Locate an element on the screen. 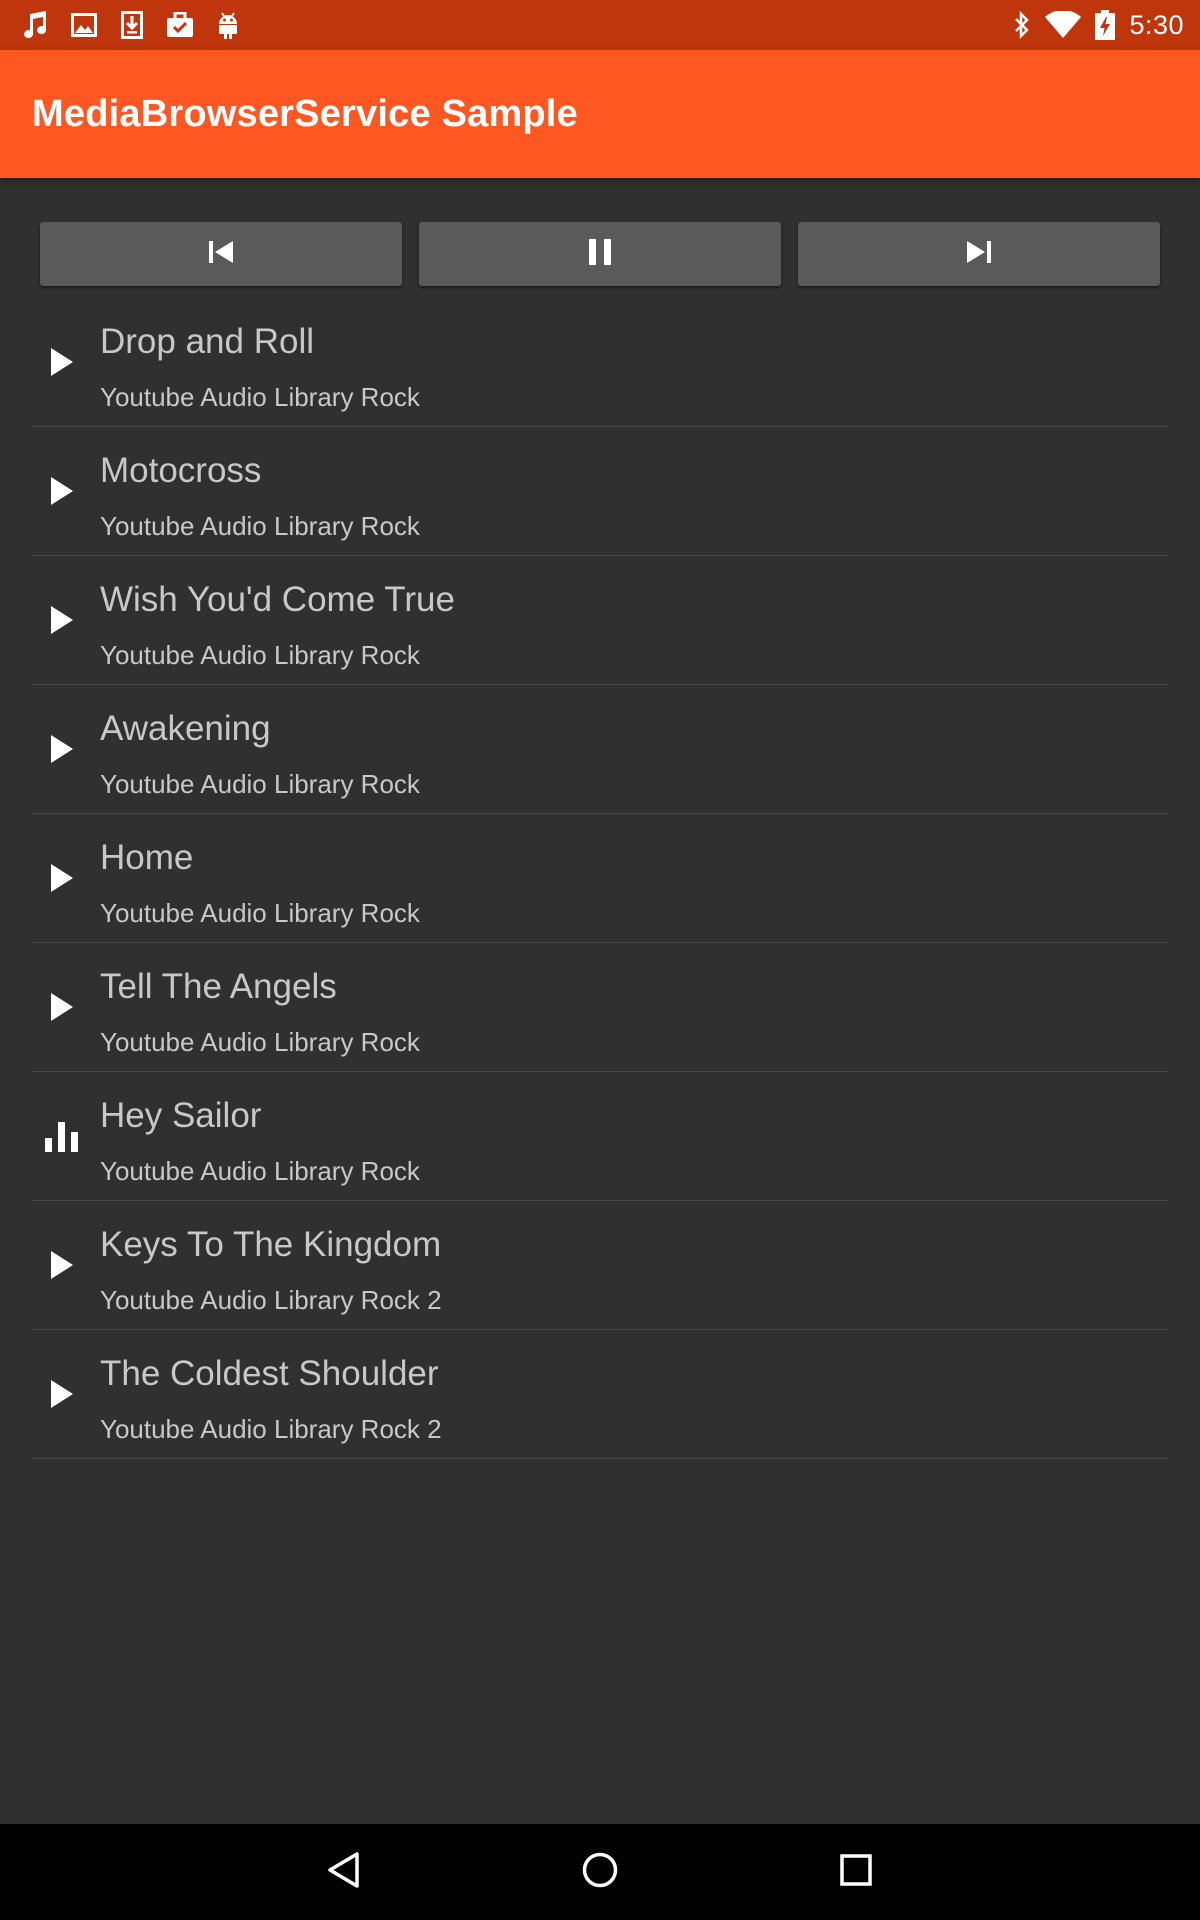  track-title: Keys To The Kingdom is located at coordinates (271, 1244).